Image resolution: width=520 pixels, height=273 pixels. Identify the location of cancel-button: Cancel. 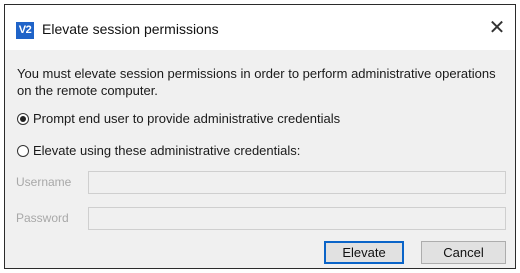
(463, 252).